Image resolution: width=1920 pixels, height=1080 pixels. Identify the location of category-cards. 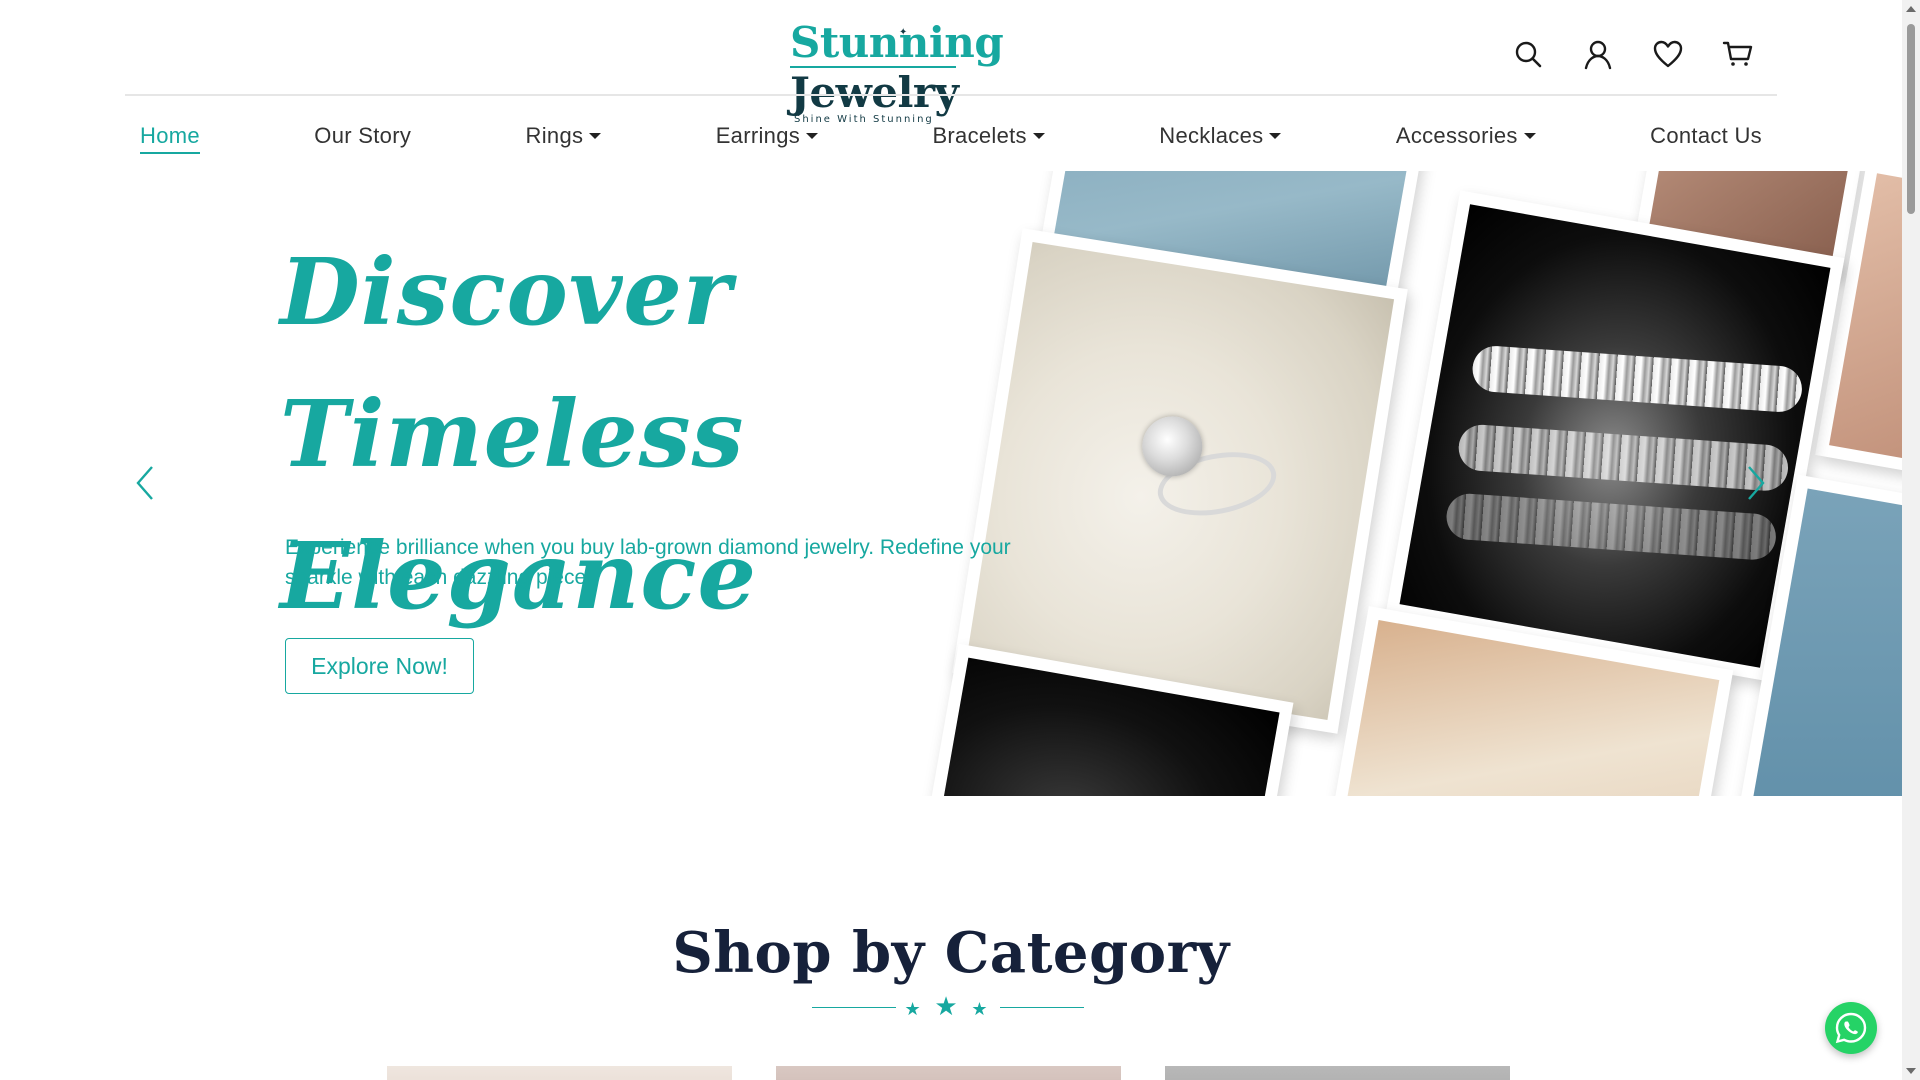
(948, 1073).